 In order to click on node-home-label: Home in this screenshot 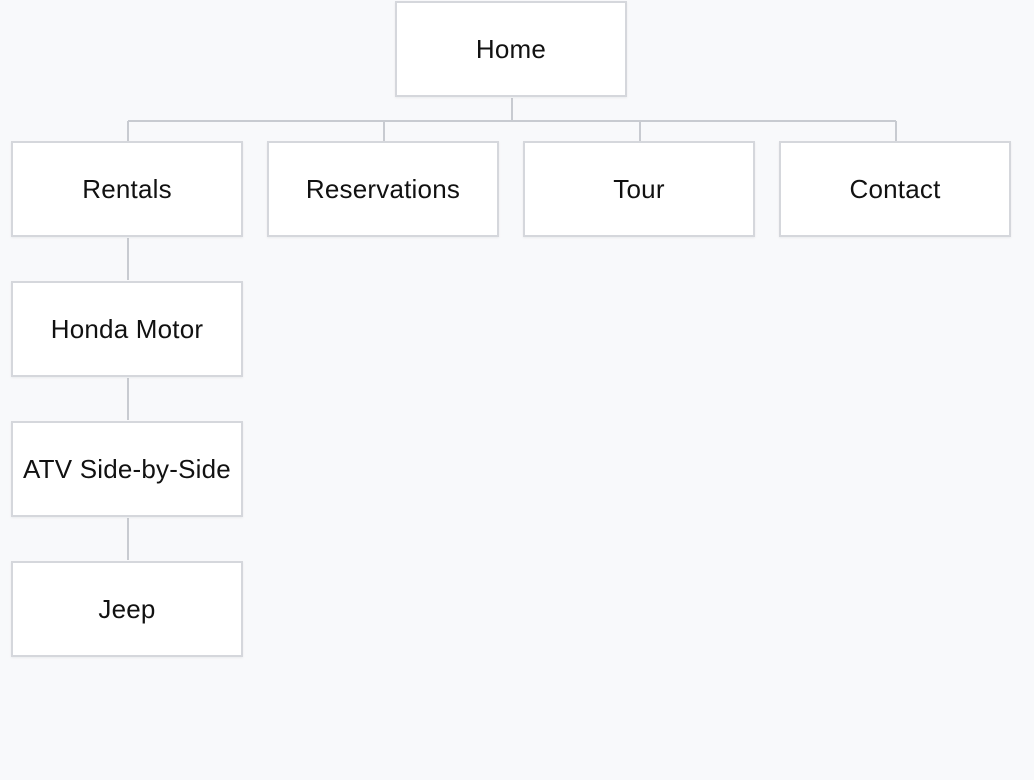, I will do `click(511, 49)`.